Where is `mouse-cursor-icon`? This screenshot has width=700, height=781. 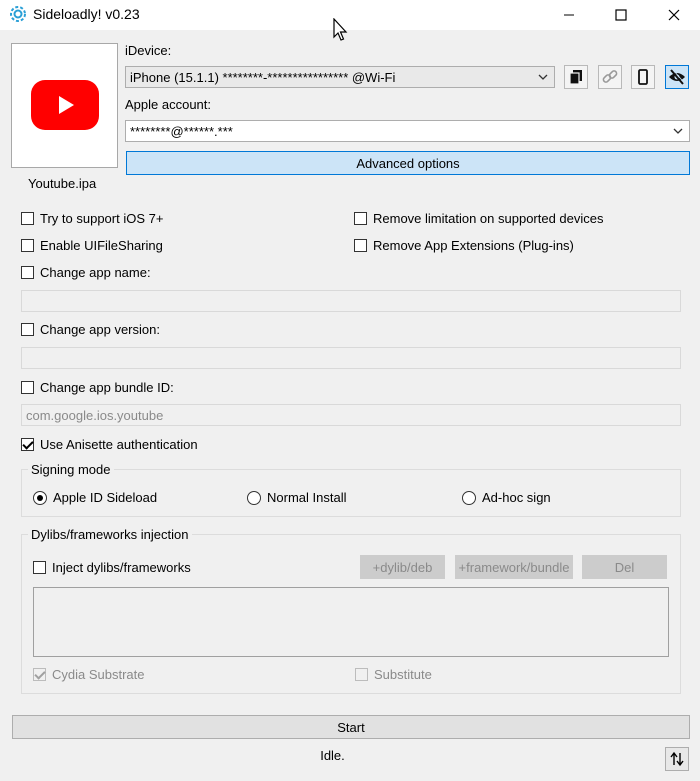
mouse-cursor-icon is located at coordinates (340, 29).